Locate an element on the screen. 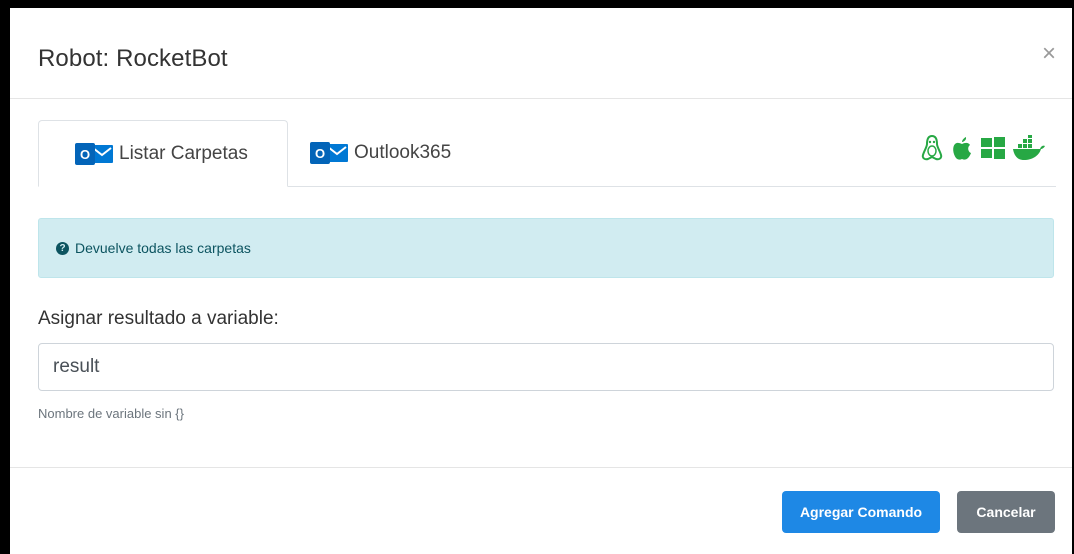 The height and width of the screenshot is (554, 1074). linux-icon is located at coordinates (932, 147).